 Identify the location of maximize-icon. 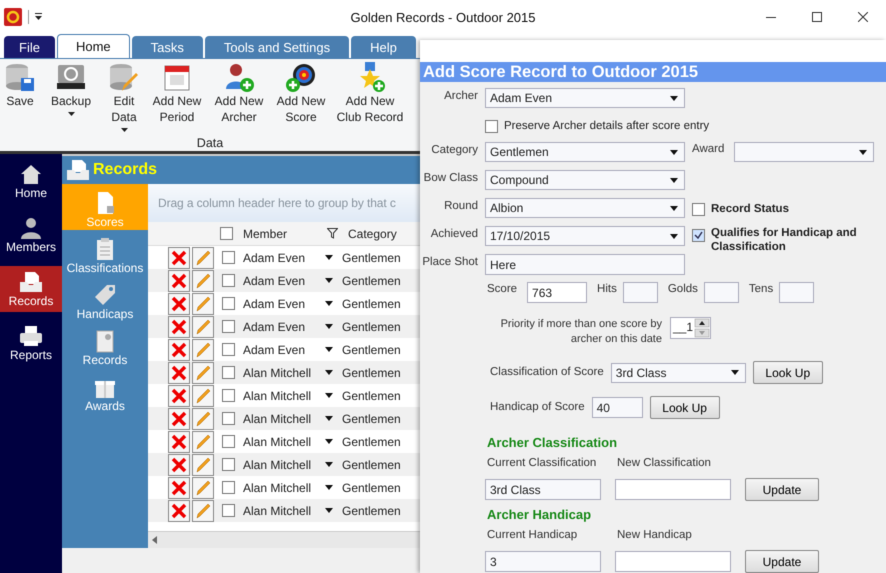
(817, 17).